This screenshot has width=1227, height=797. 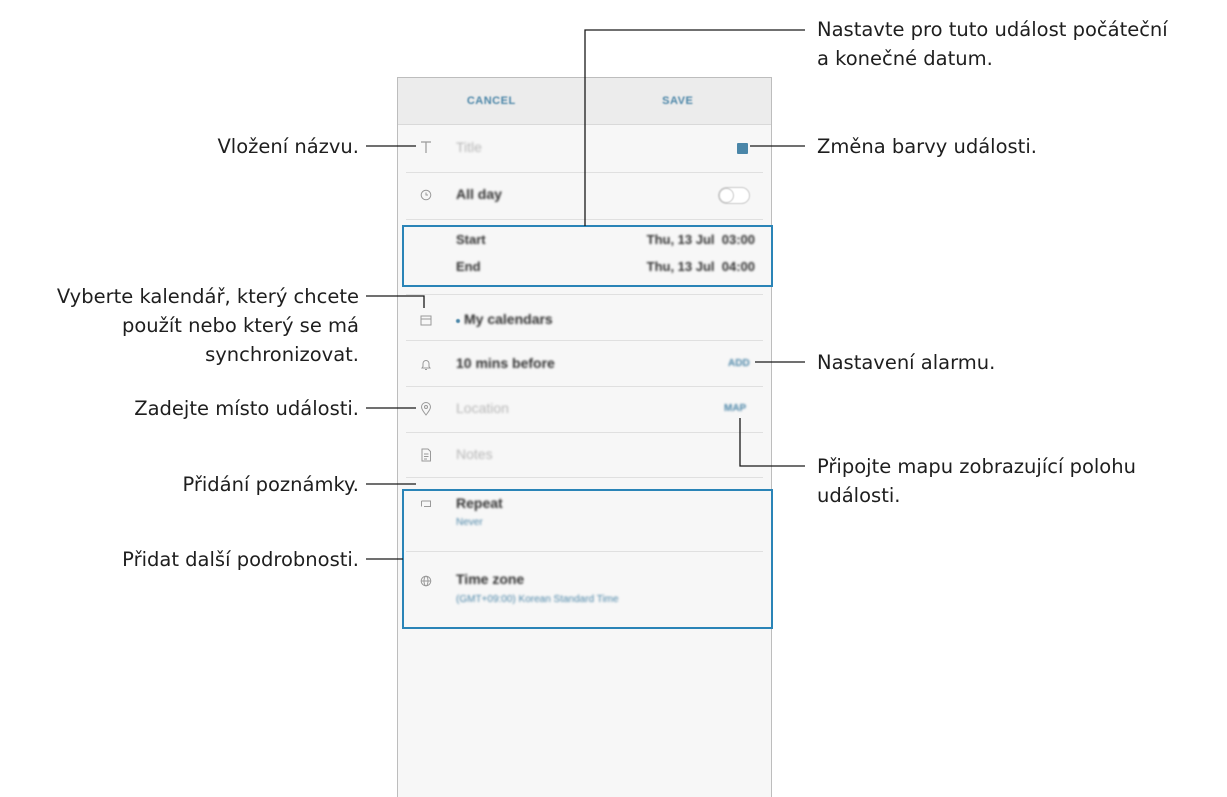 I want to click on action-bar: CANCEL SAVE, so click(x=584, y=101).